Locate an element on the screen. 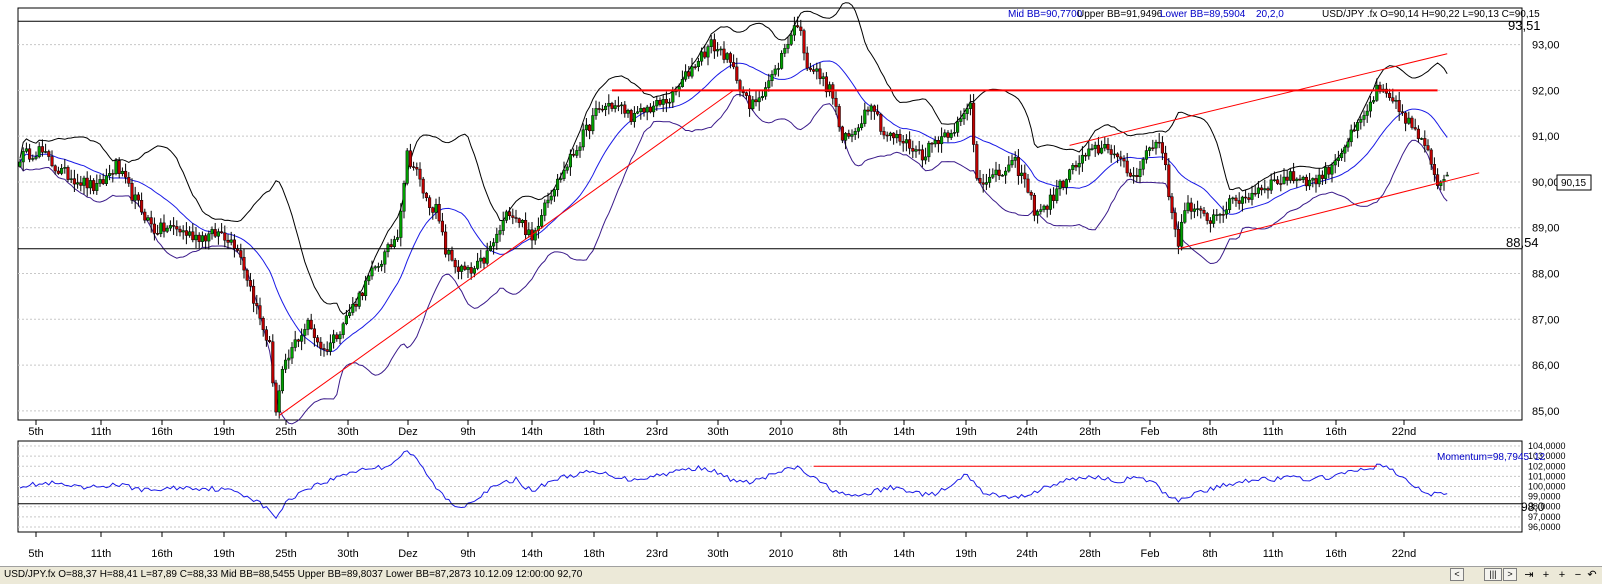 Image resolution: width=1602 pixels, height=584 pixels. momentum-legend: Momentum=98,7945 is located at coordinates (1483, 457).